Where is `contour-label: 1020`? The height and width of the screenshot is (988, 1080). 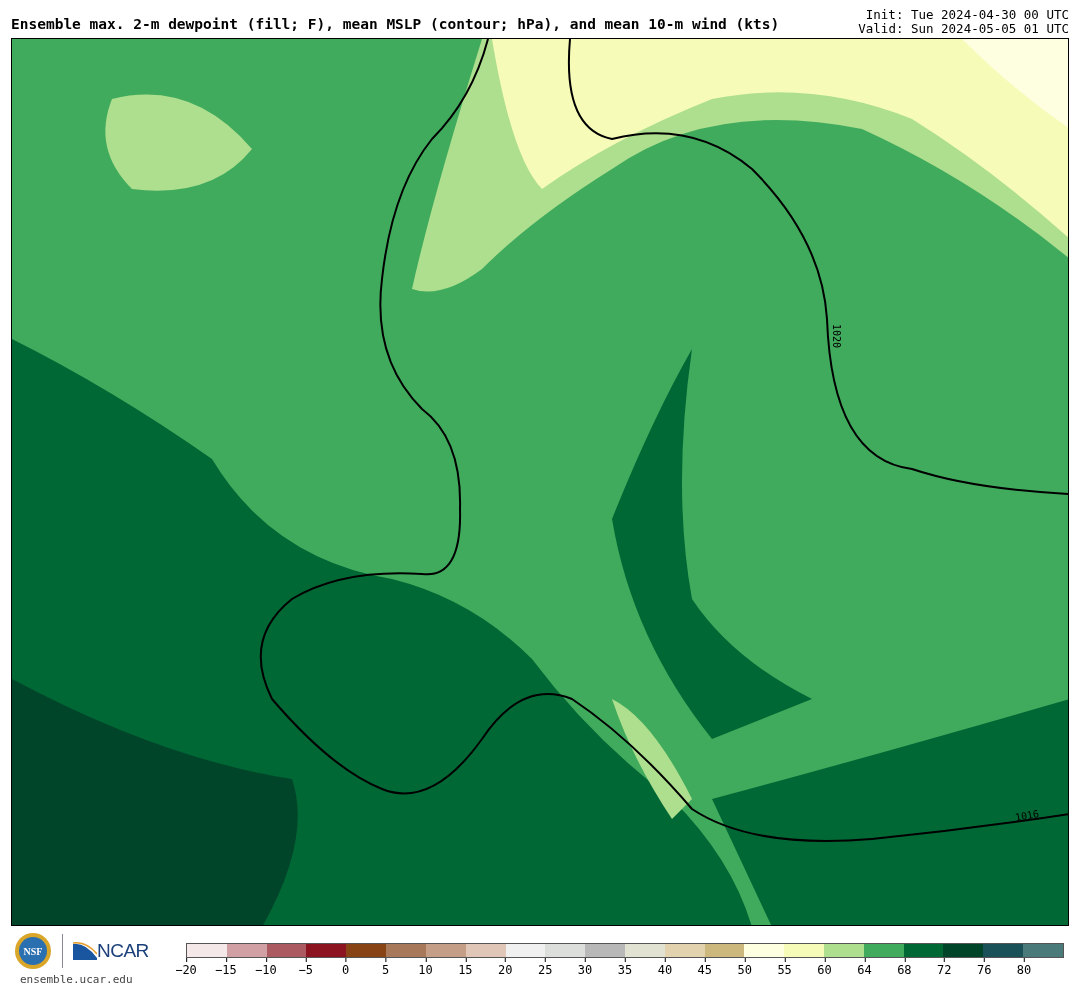
contour-label: 1020 is located at coordinates (836, 336).